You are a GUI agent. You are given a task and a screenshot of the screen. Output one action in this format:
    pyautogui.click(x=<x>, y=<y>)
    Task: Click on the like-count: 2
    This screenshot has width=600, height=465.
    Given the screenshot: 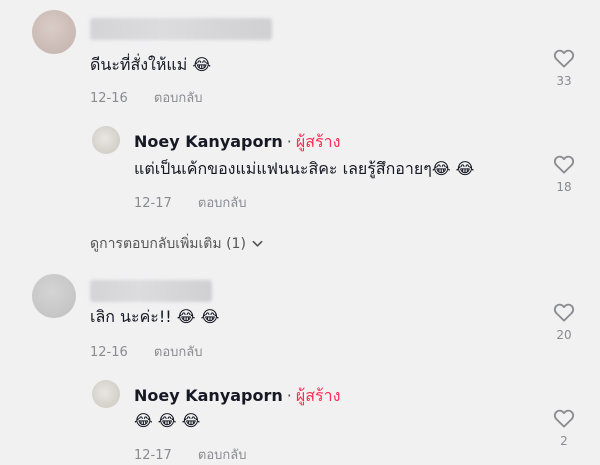 What is the action you would take?
    pyautogui.click(x=564, y=441)
    